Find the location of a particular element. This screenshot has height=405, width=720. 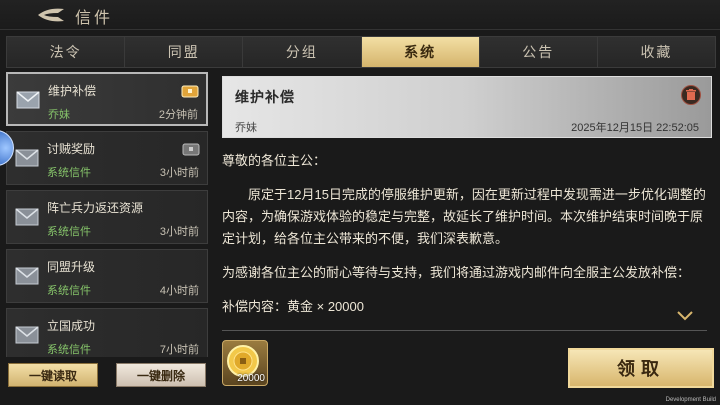

mail-detail-sender: 乔妹 is located at coordinates (246, 128).